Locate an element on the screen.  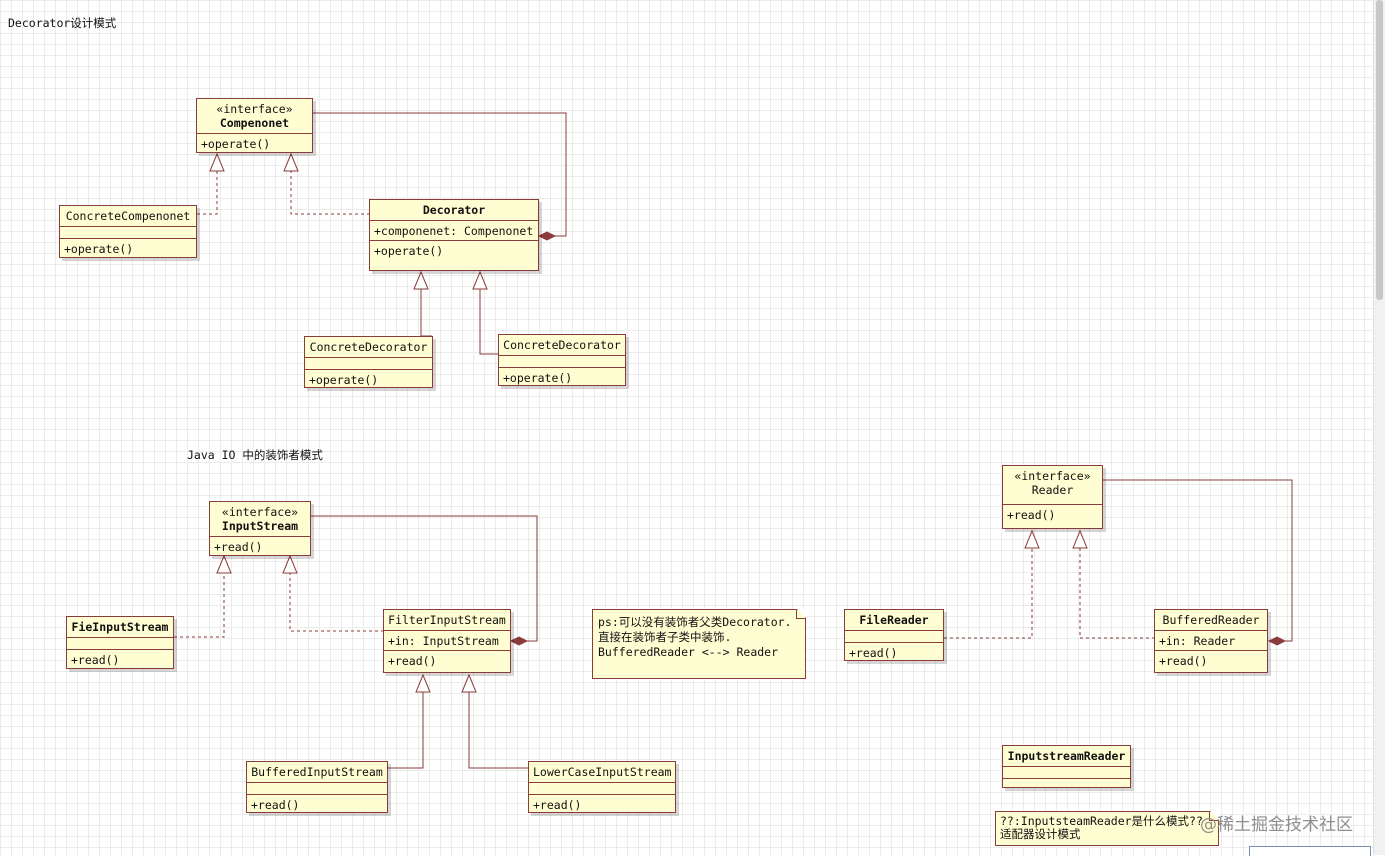
class-name: ConcreteCompenonet is located at coordinates (128, 216).